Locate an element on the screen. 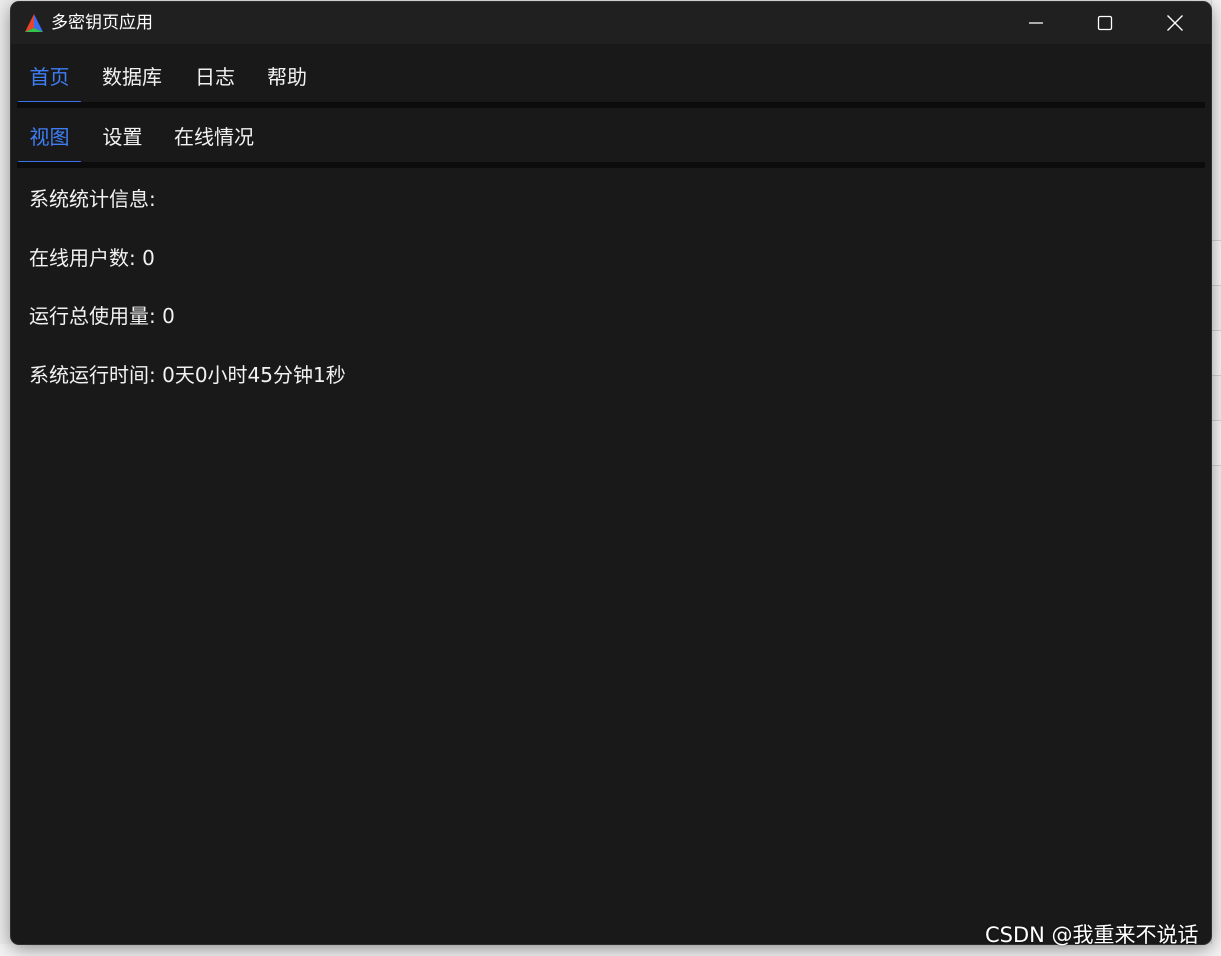 This screenshot has height=956, width=1221. background-window is located at coordinates (1216, 478).